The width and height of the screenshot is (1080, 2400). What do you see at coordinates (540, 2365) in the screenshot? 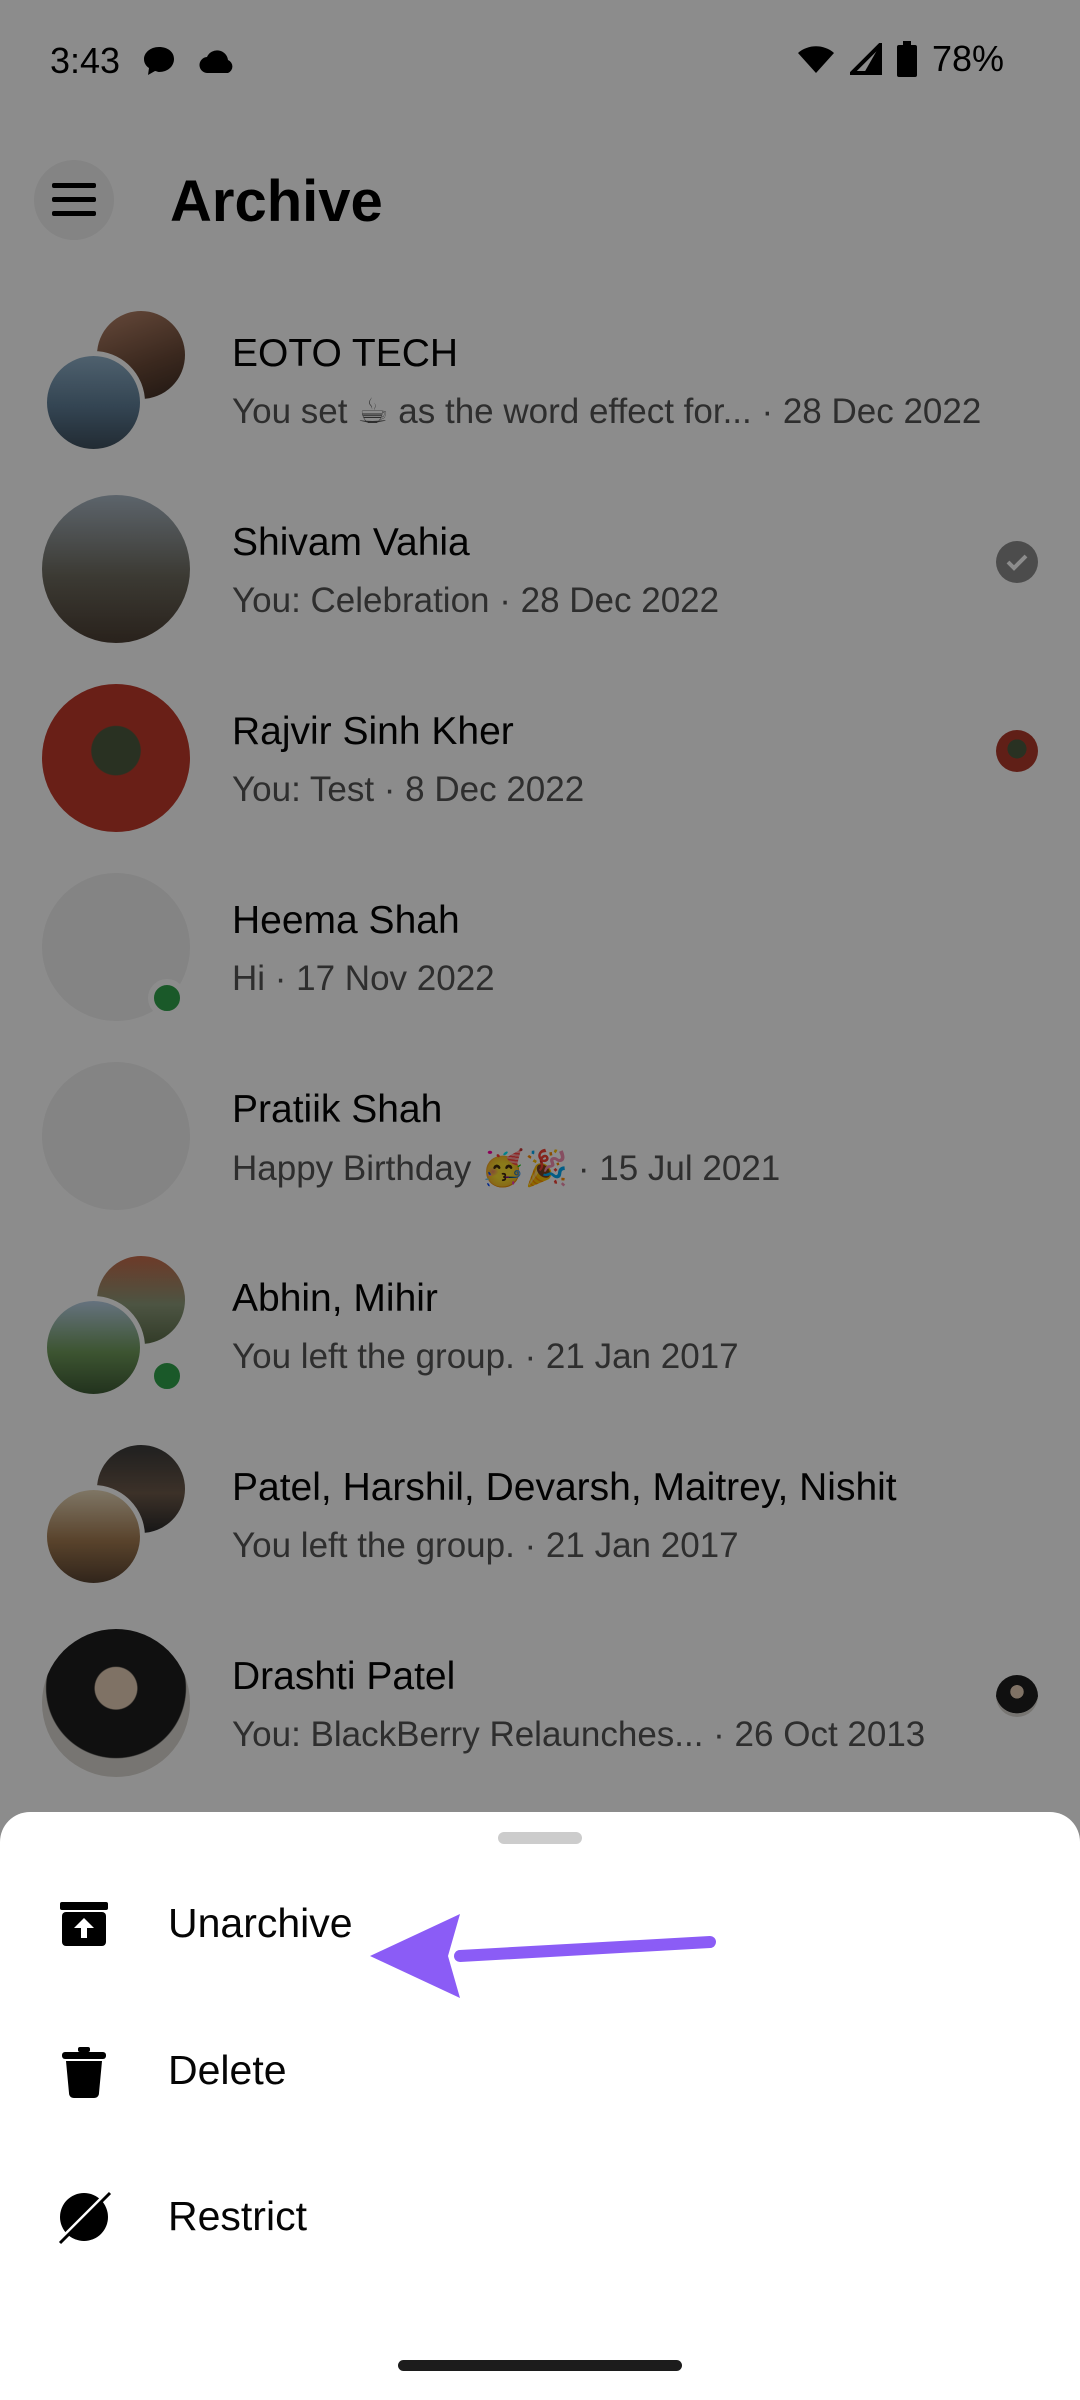
I see `system-navigation-handle` at bounding box center [540, 2365].